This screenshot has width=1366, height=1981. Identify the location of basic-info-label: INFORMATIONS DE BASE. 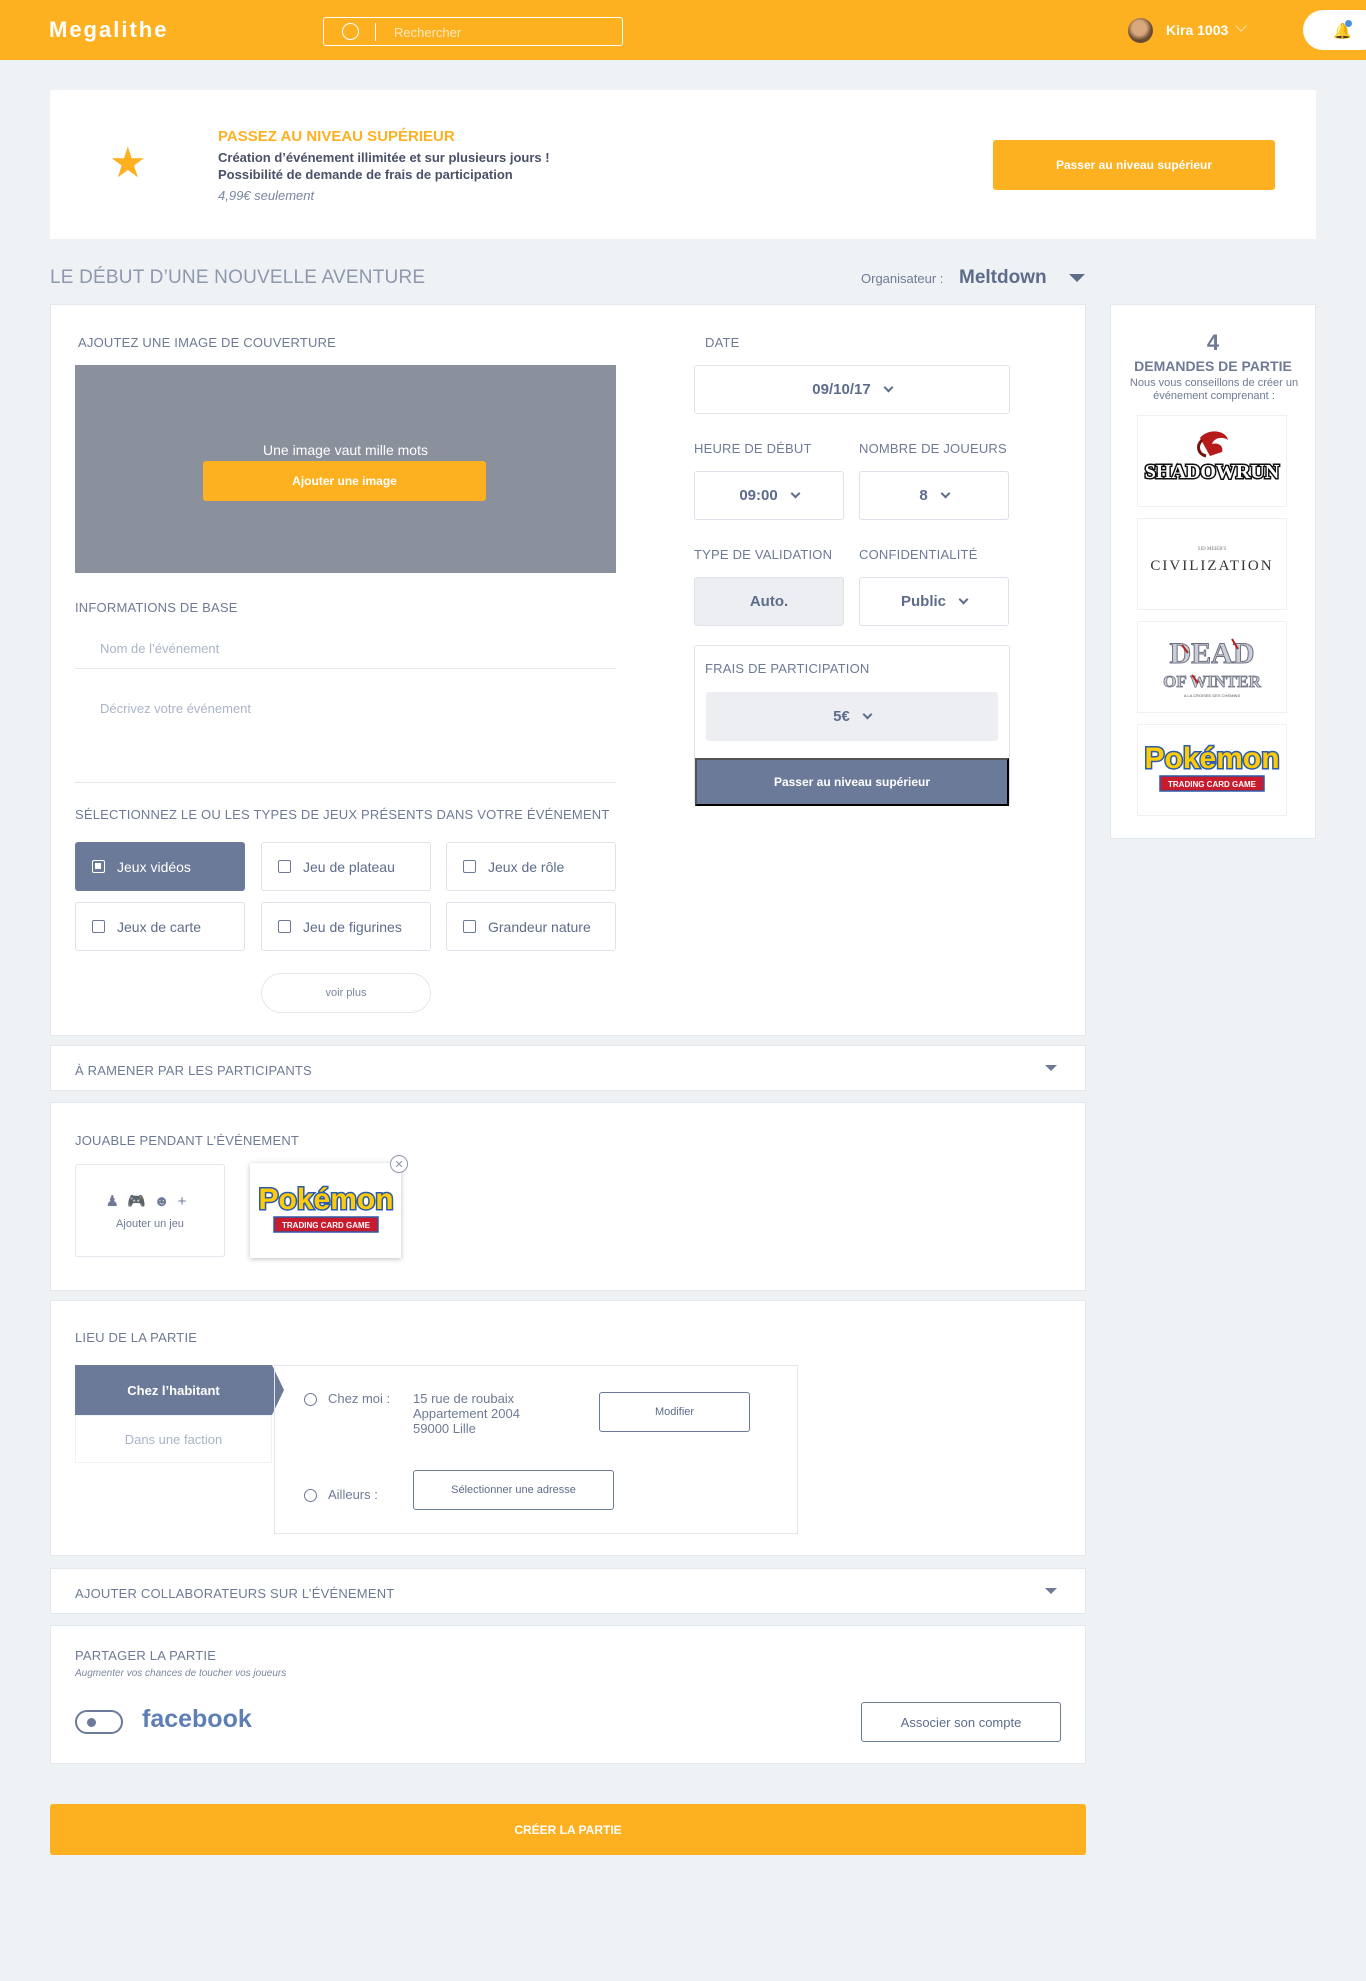
(156, 607).